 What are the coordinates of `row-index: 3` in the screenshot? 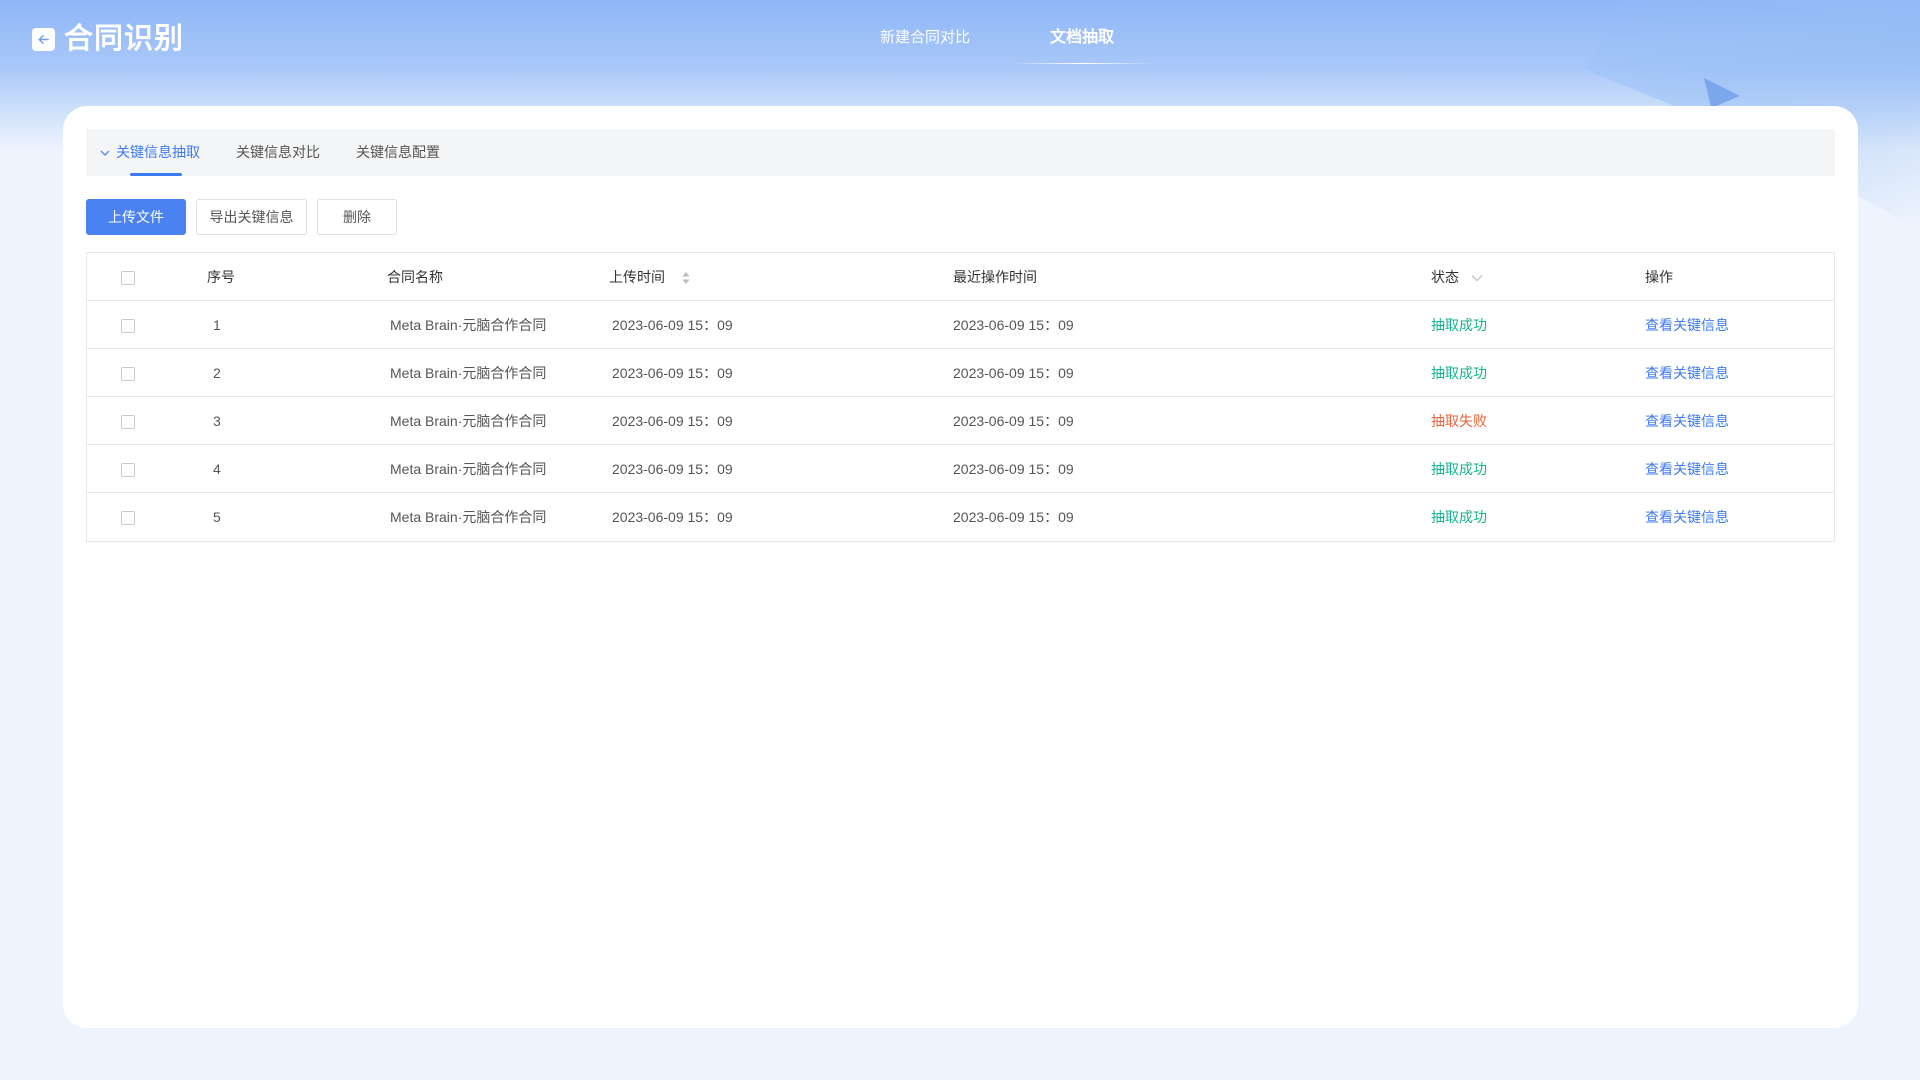 It's located at (217, 420).